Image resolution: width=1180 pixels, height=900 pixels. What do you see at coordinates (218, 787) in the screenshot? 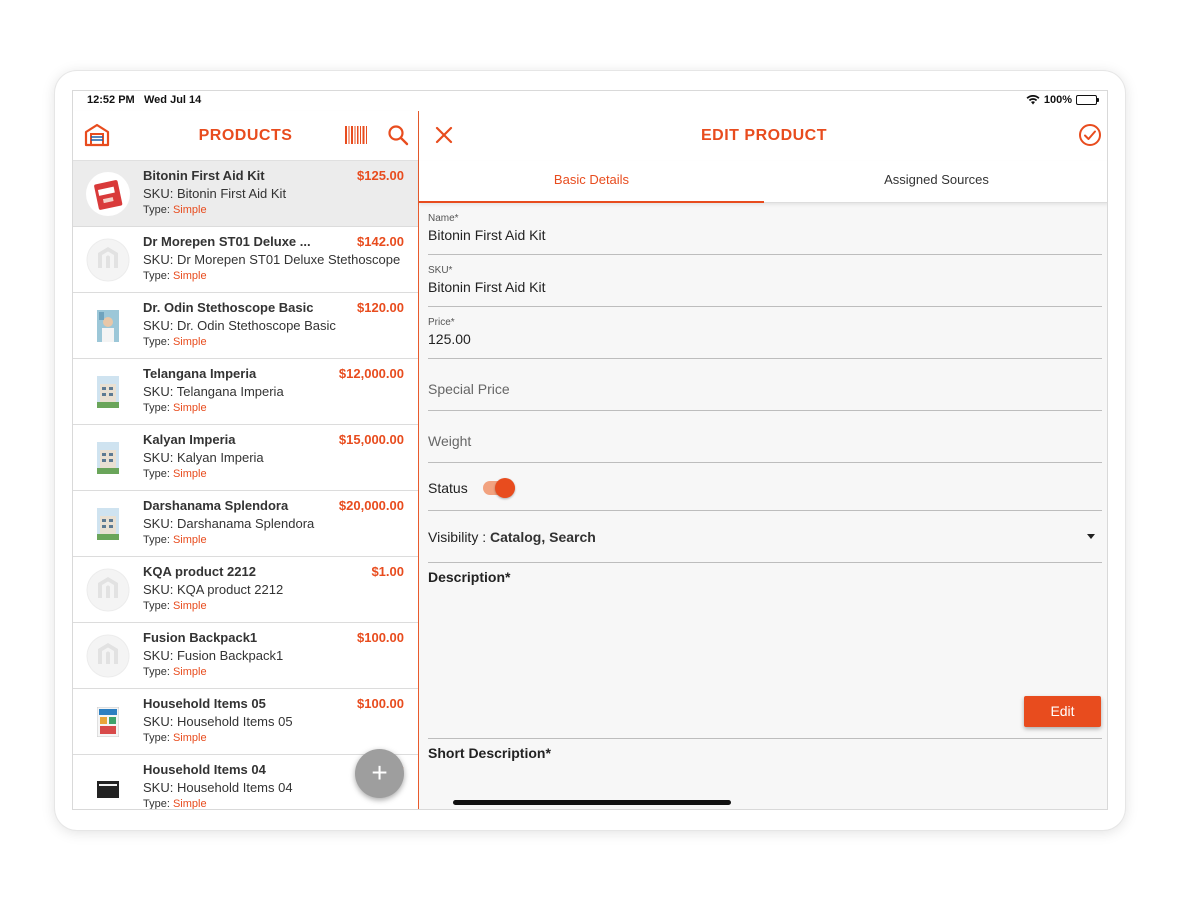
I see `product-sku: SKU: Household Items 04` at bounding box center [218, 787].